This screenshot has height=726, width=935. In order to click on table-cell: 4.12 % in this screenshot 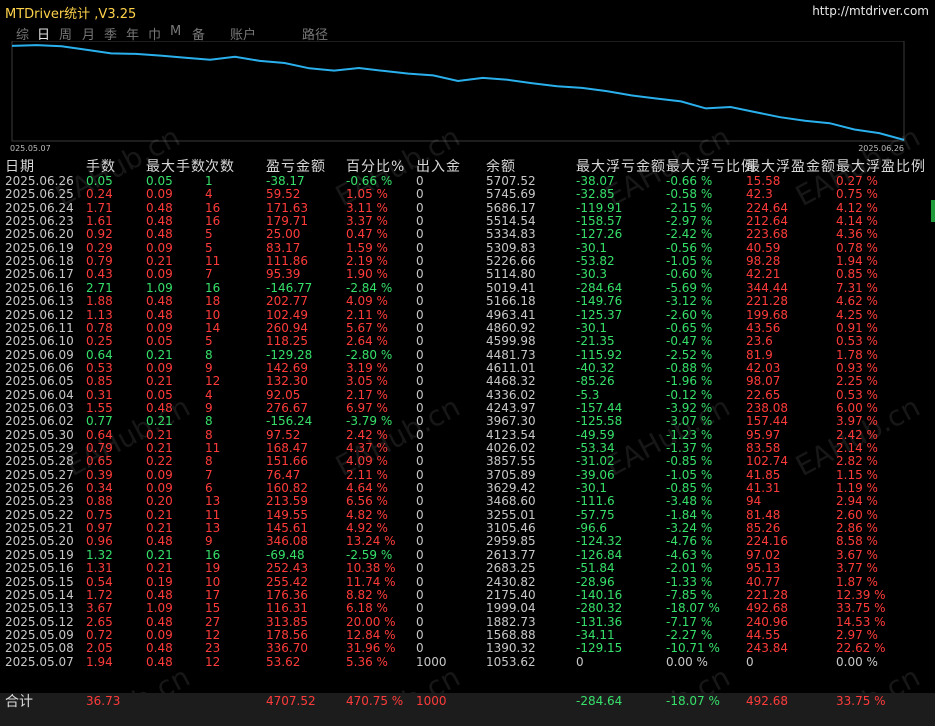, I will do `click(857, 207)`.